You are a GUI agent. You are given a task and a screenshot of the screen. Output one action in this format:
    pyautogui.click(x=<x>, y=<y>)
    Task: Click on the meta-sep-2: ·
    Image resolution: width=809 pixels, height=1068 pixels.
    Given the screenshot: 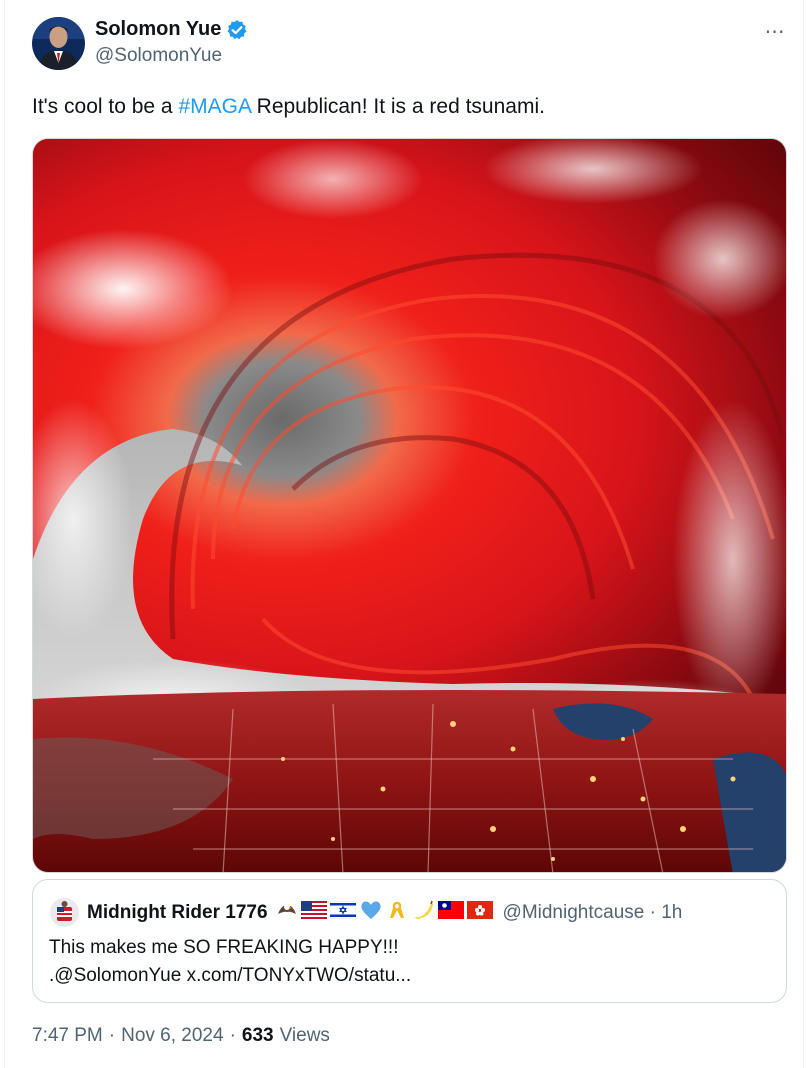 What is the action you would take?
    pyautogui.click(x=232, y=1035)
    